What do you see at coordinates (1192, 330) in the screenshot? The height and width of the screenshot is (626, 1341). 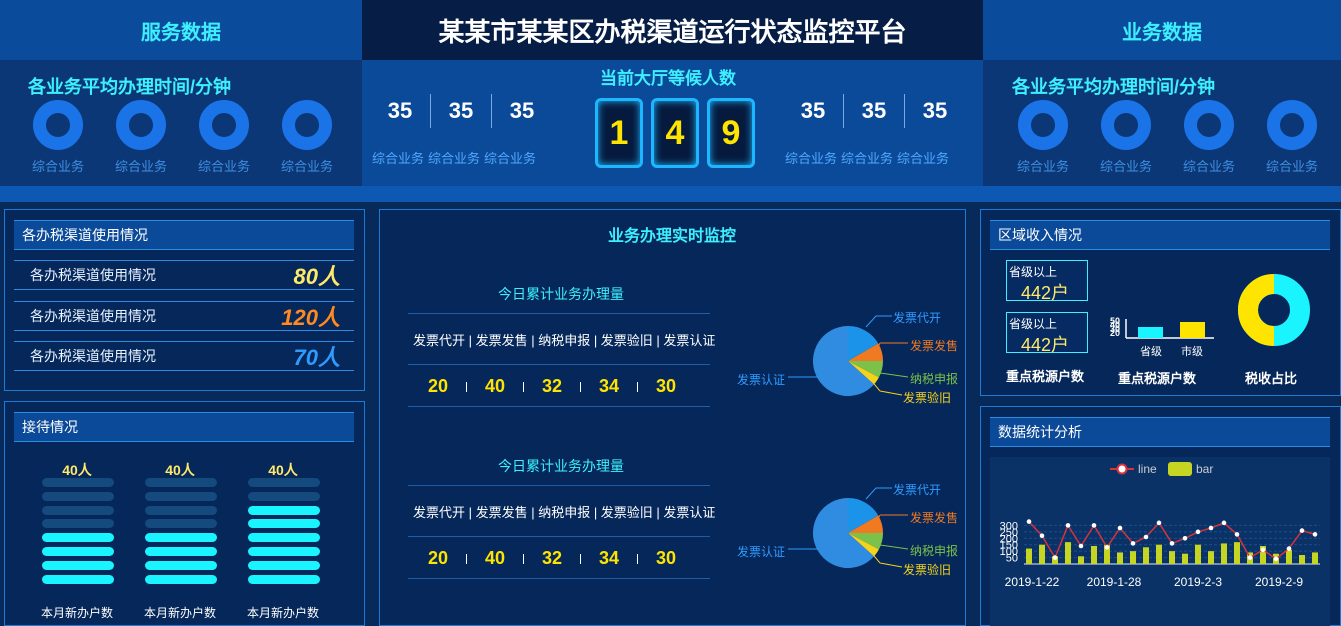 I see `bar-city` at bounding box center [1192, 330].